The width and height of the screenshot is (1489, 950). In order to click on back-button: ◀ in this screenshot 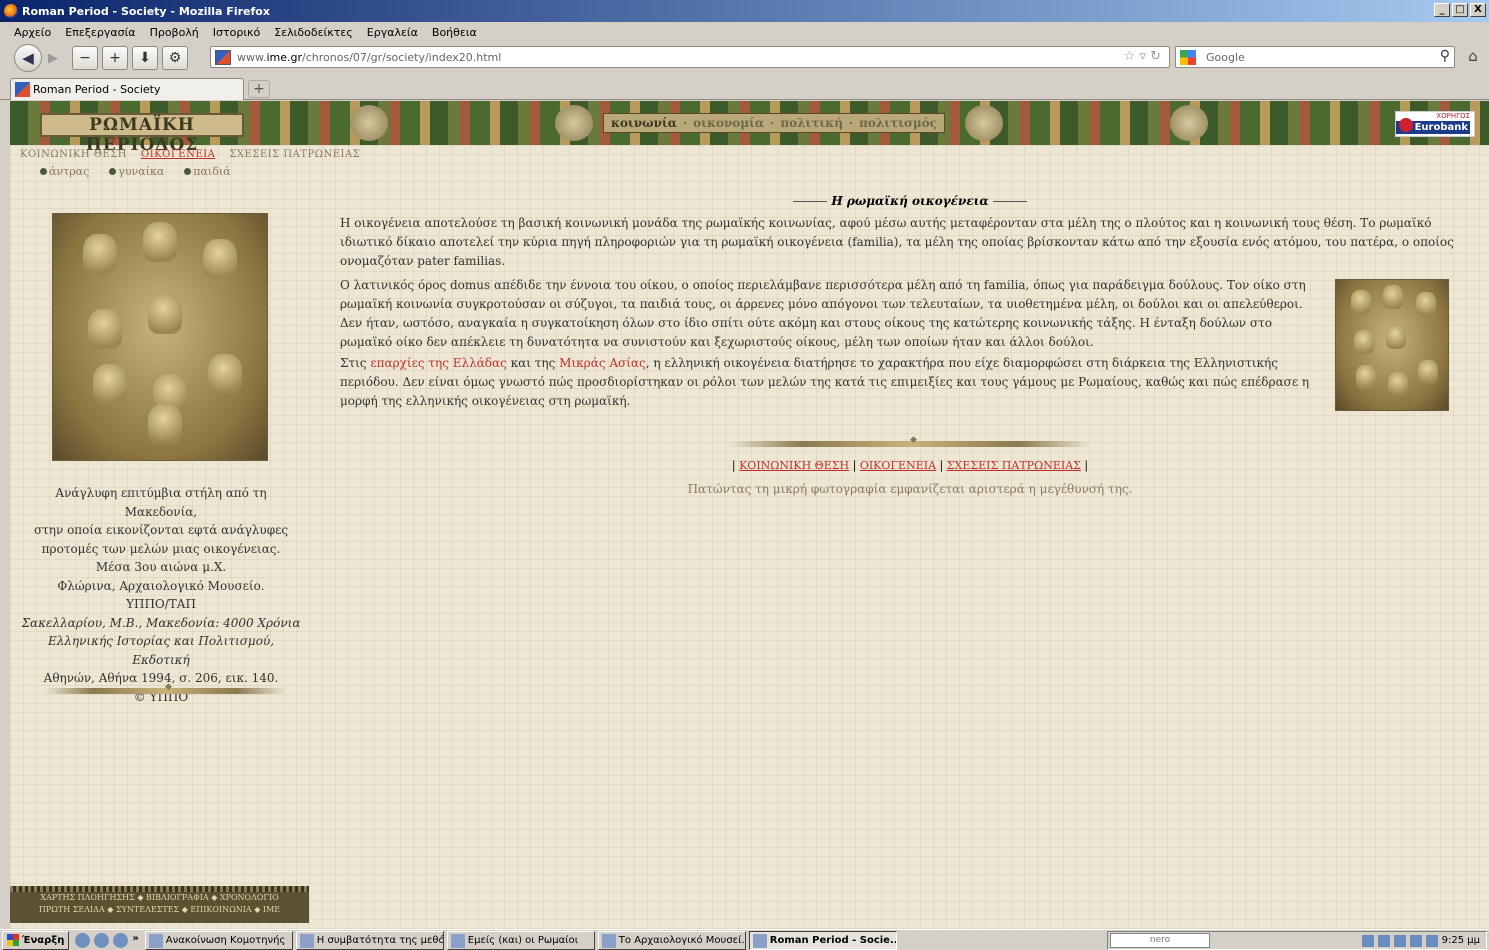, I will do `click(28, 58)`.